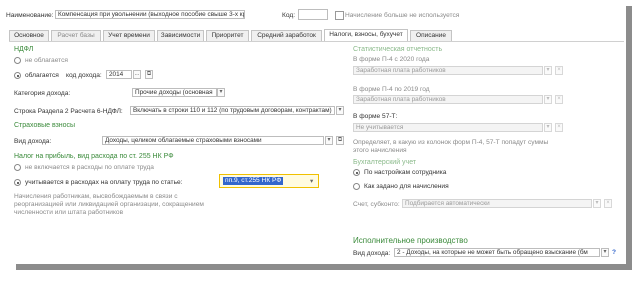 The height and width of the screenshot is (283, 643). Describe the element at coordinates (629, 135) in the screenshot. I see `window-shadow-right` at that location.